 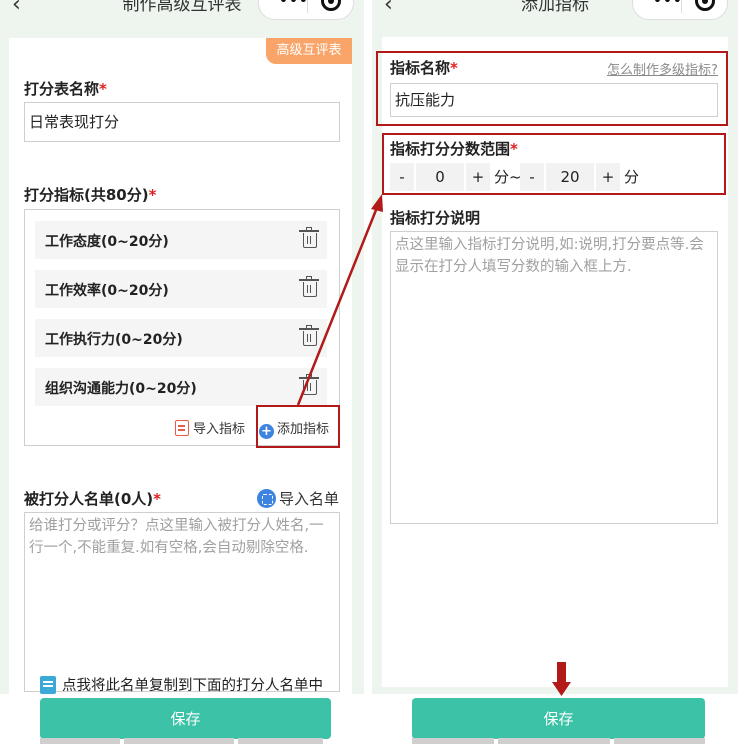 What do you see at coordinates (121, 389) in the screenshot?
I see `indicator-label: 组织沟通能力(0~20分)` at bounding box center [121, 389].